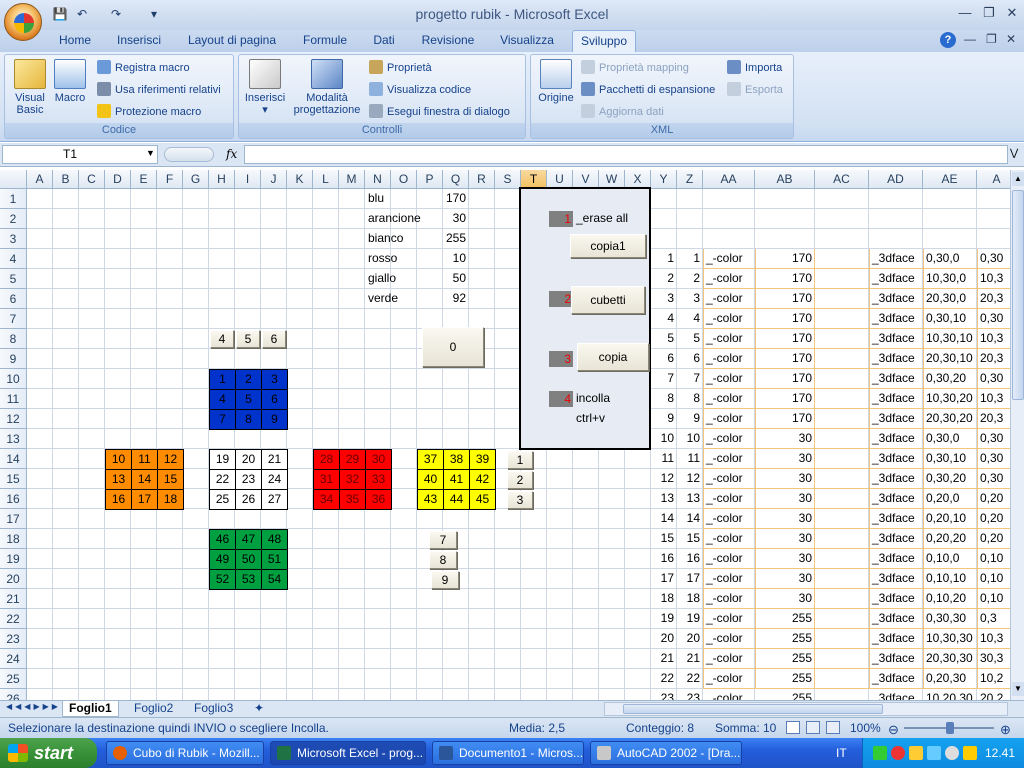 The image size is (1024, 768). What do you see at coordinates (66, 179) in the screenshot?
I see `column-header: B` at bounding box center [66, 179].